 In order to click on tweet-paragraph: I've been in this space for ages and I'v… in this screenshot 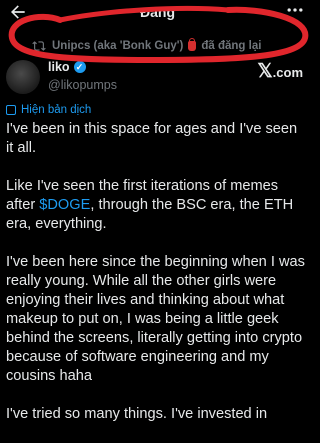, I will do `click(152, 138)`.